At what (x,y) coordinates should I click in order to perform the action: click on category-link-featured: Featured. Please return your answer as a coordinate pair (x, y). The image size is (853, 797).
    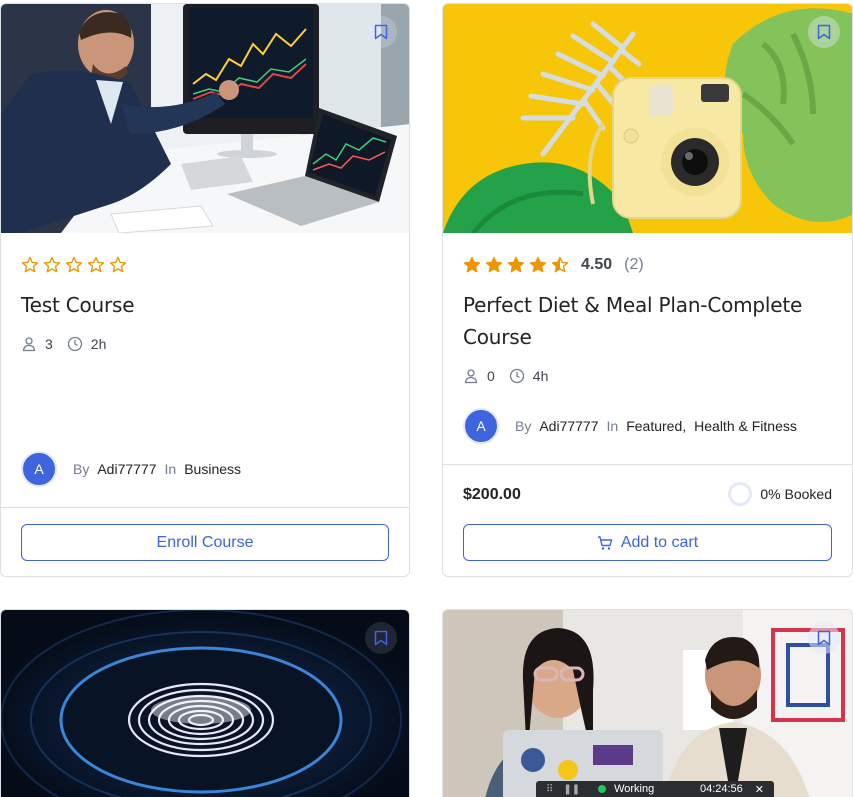
    Looking at the image, I should click on (654, 426).